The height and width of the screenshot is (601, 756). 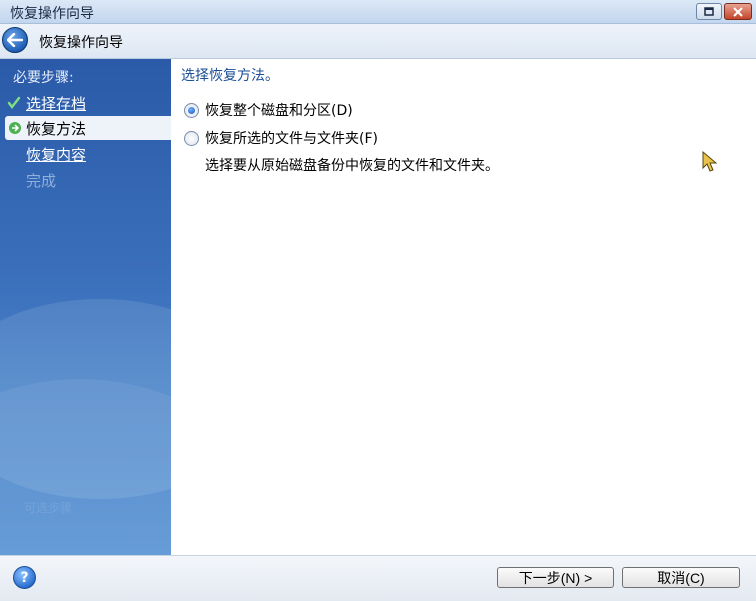 I want to click on wizard-title: 恢复操作向导, so click(x=81, y=43).